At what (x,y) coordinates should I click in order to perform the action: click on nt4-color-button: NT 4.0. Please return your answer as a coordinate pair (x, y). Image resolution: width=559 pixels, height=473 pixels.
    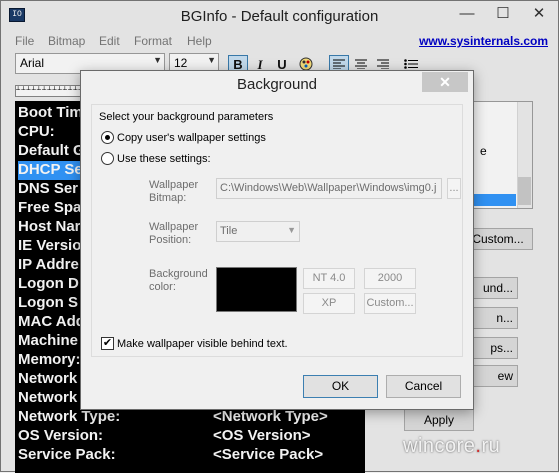
    Looking at the image, I should click on (329, 278).